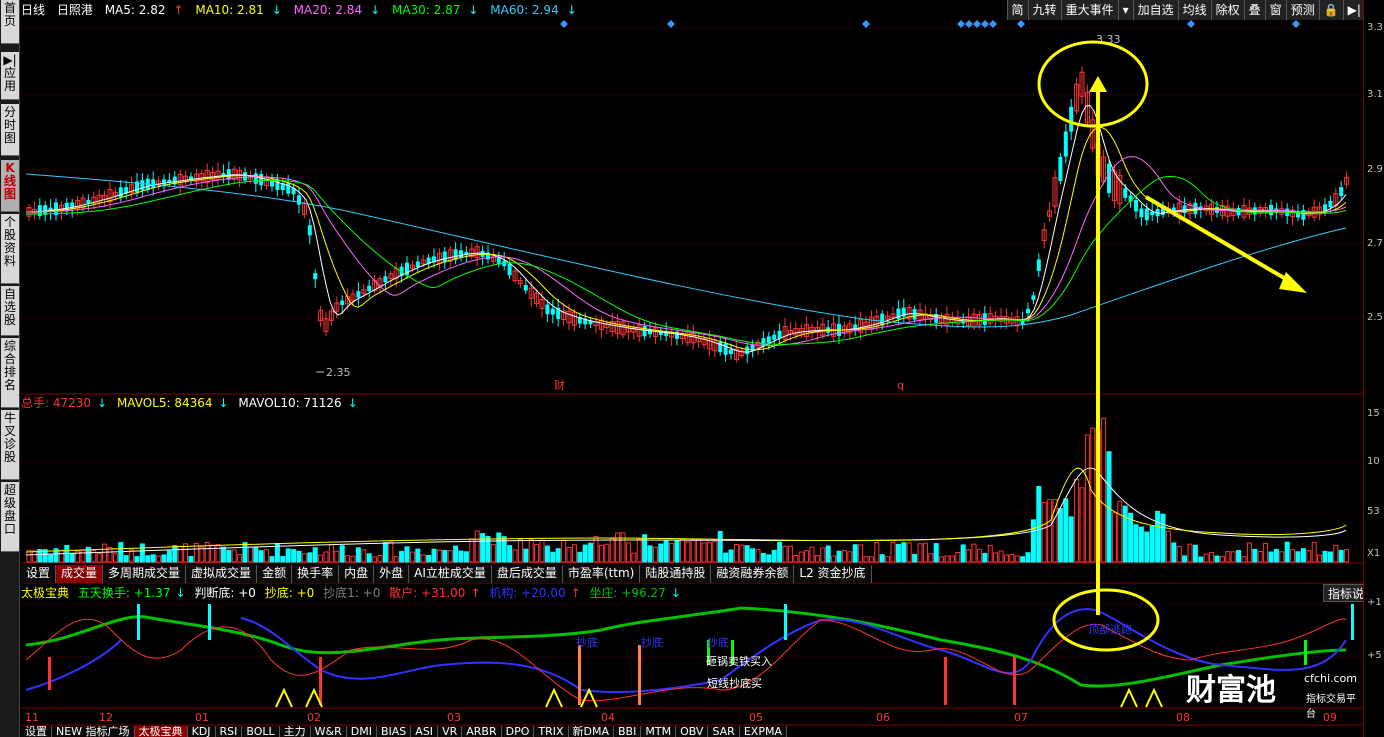 The height and width of the screenshot is (737, 1384). What do you see at coordinates (692, 731) in the screenshot?
I see `btab-obv: OBV` at bounding box center [692, 731].